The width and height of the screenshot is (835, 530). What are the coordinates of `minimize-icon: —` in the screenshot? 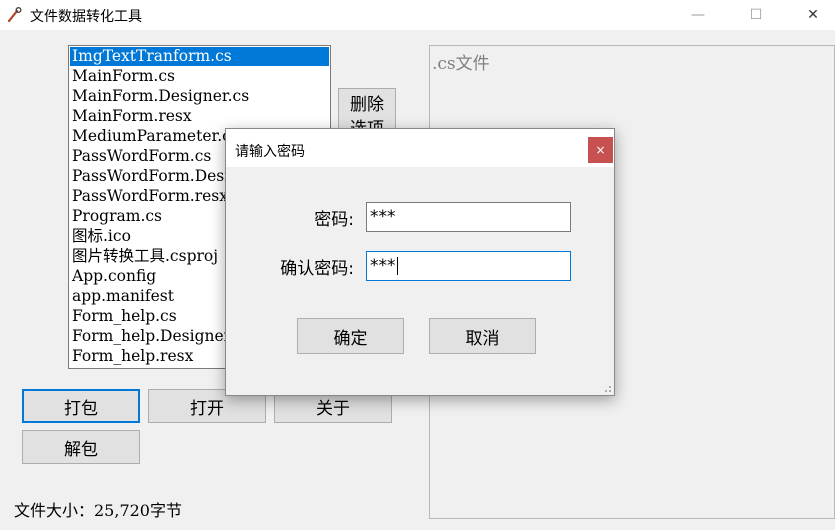 It's located at (698, 15).